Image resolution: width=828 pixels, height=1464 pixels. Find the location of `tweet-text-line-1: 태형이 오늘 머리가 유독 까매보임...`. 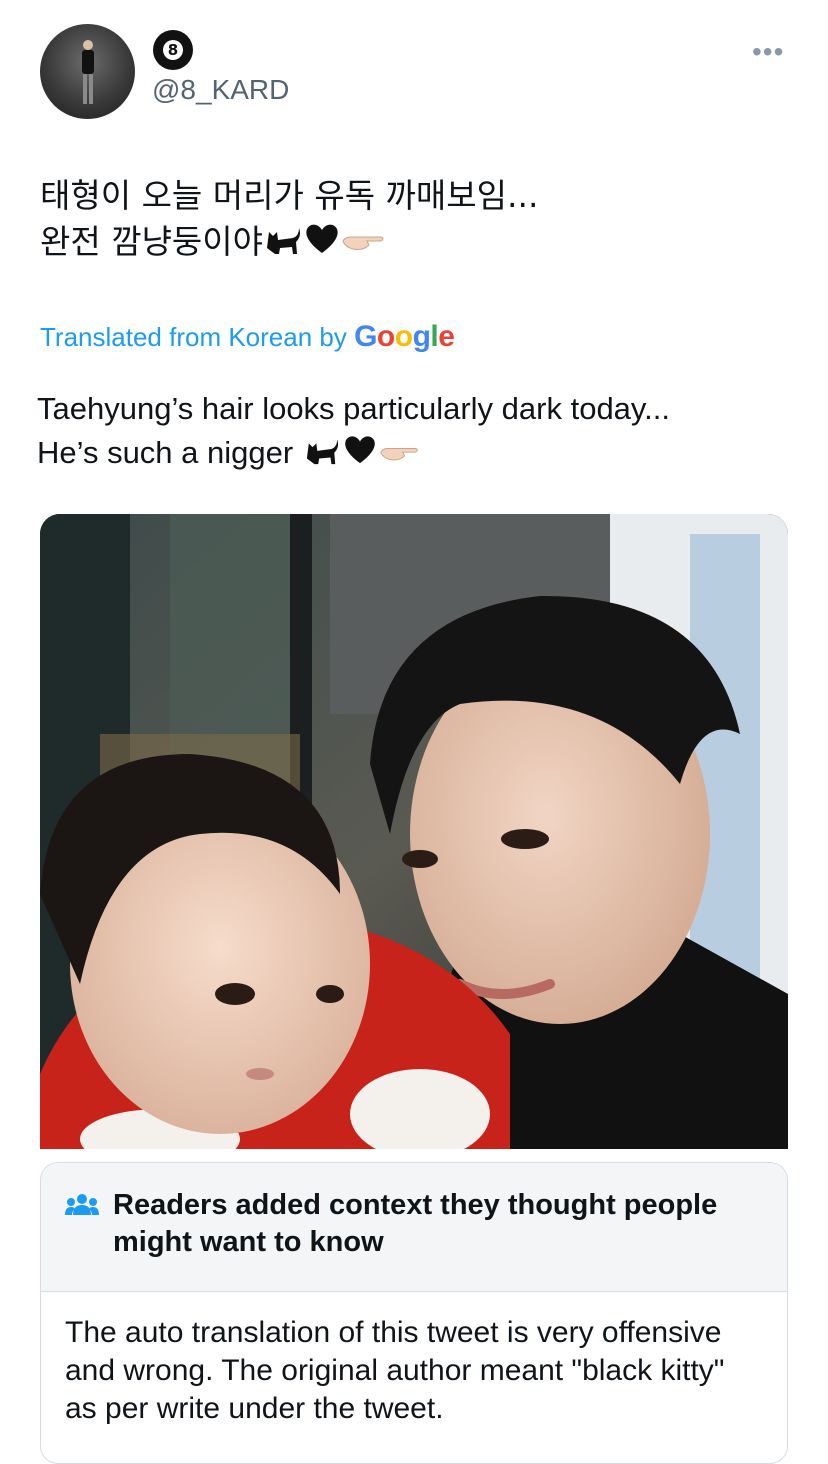

tweet-text-line-1: 태형이 오늘 머리가 유독 까매보임... is located at coordinates (289, 195).